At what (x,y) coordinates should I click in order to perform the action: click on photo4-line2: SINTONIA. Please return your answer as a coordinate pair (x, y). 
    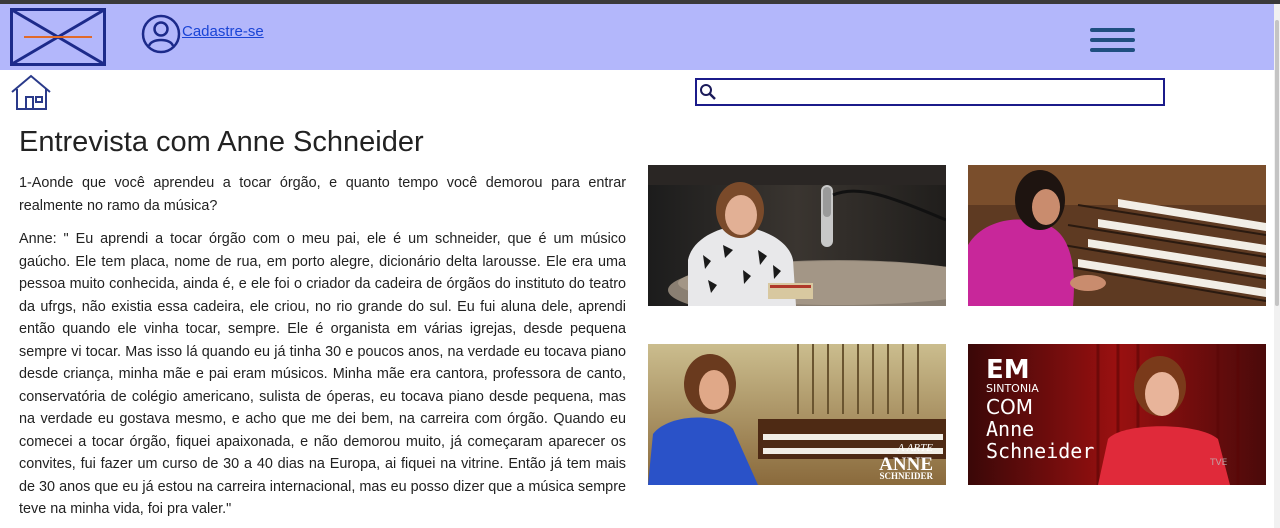
    Looking at the image, I should click on (1012, 388).